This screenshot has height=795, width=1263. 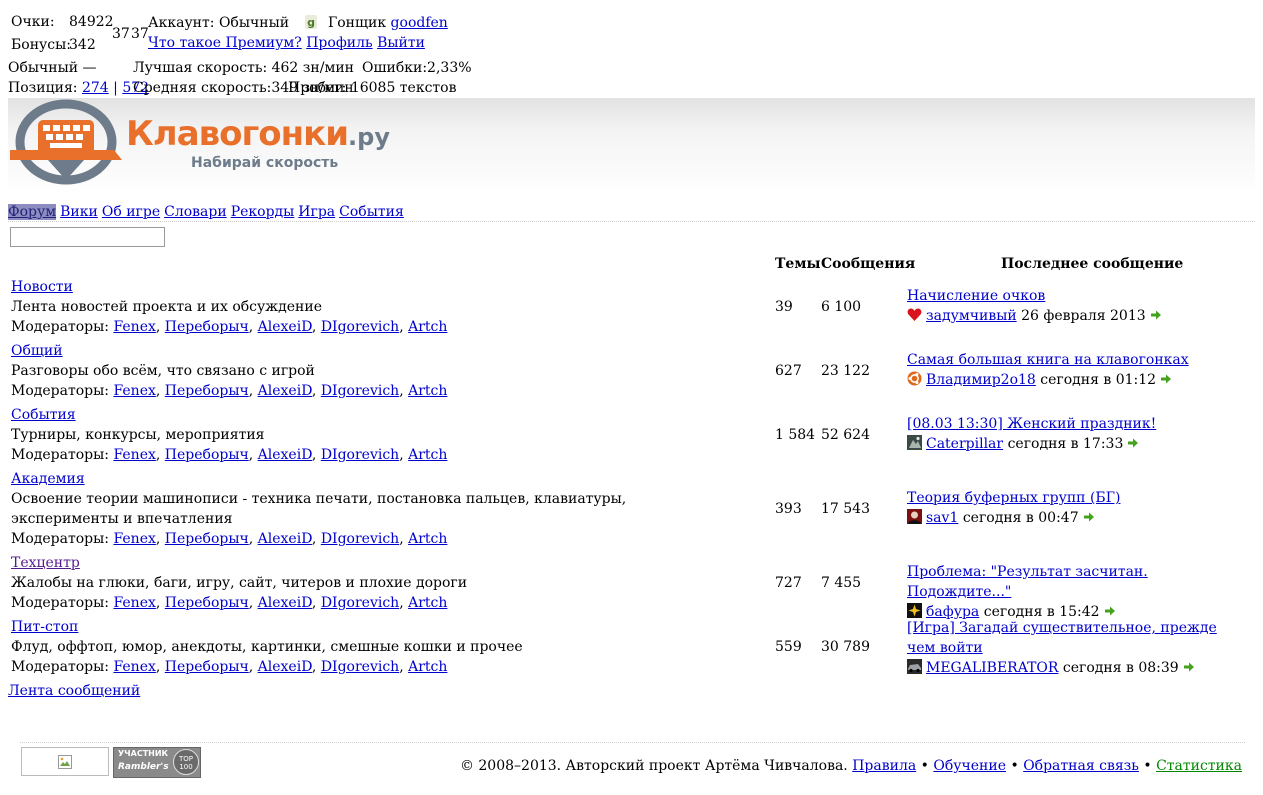 What do you see at coordinates (371, 627) in the screenshot?
I see `forum-title-link: Пит-стоп` at bounding box center [371, 627].